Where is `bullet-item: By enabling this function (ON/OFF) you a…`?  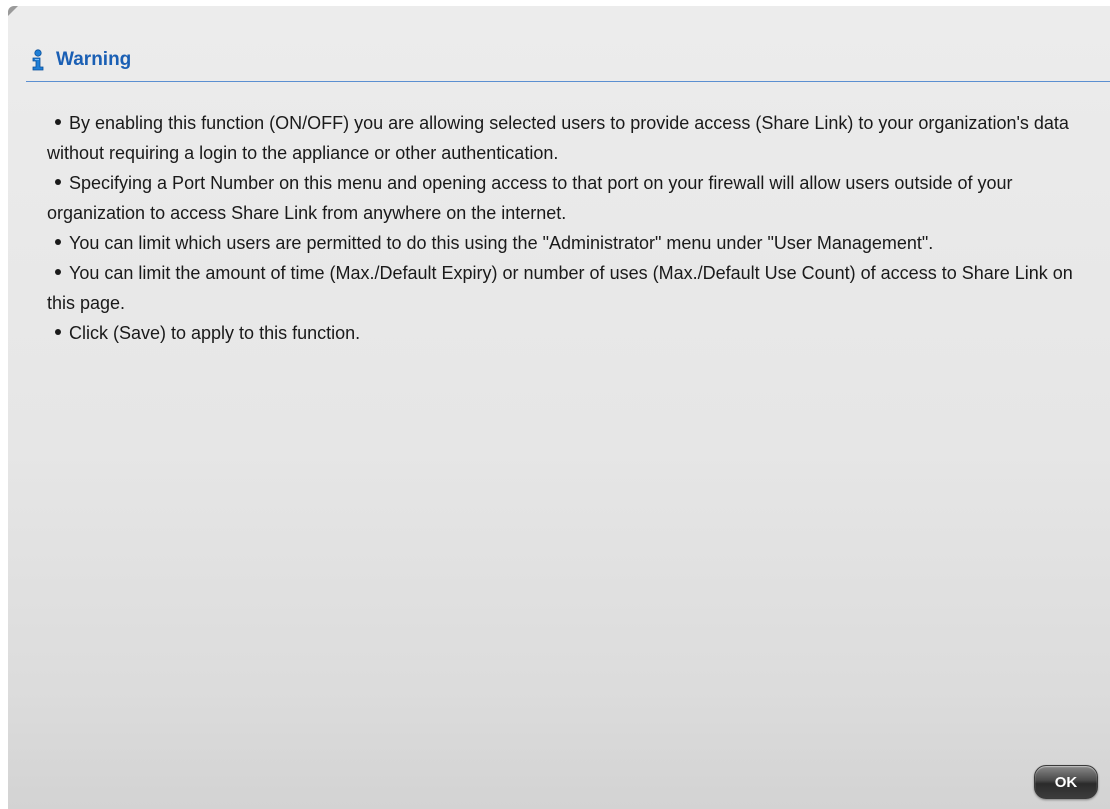 bullet-item: By enabling this function (ON/OFF) you a… is located at coordinates (567, 138).